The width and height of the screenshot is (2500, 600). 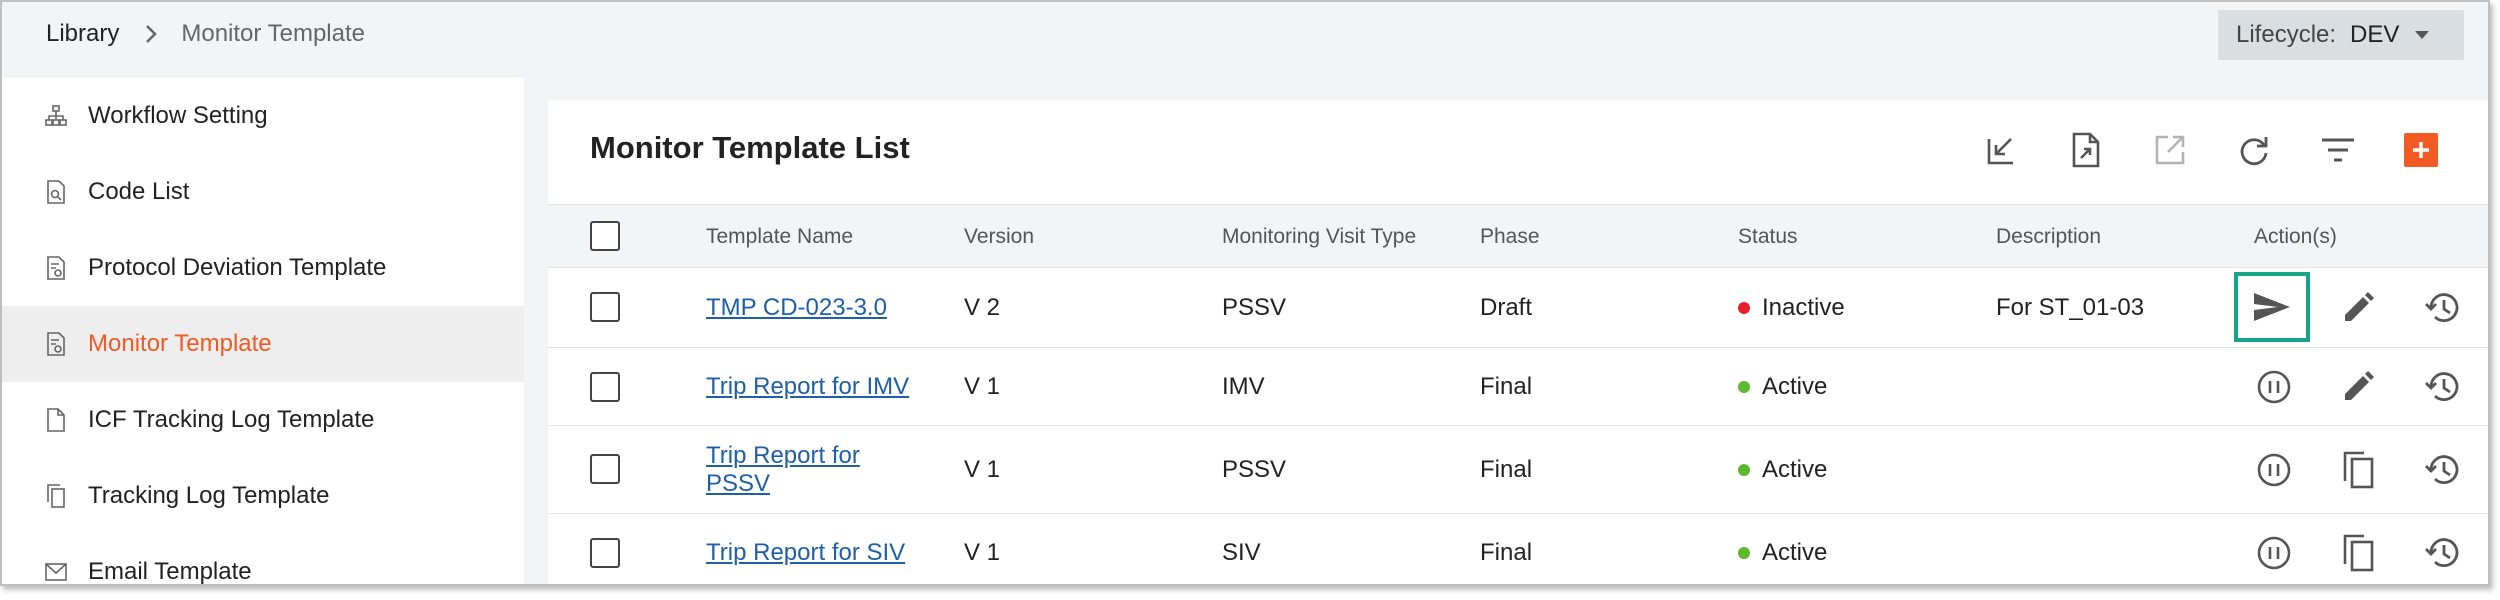 I want to click on open-external-icon, so click(x=2170, y=150).